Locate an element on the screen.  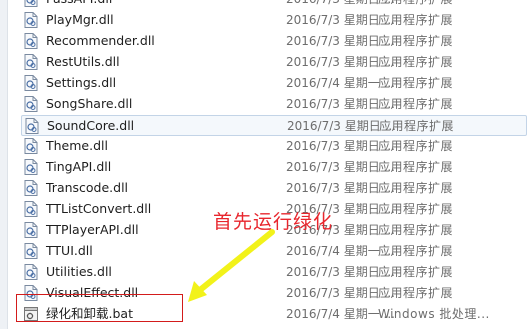
file-row: Theme.dll 2016/7/3 星期日 ... 应用程序扩展 is located at coordinates (274, 146).